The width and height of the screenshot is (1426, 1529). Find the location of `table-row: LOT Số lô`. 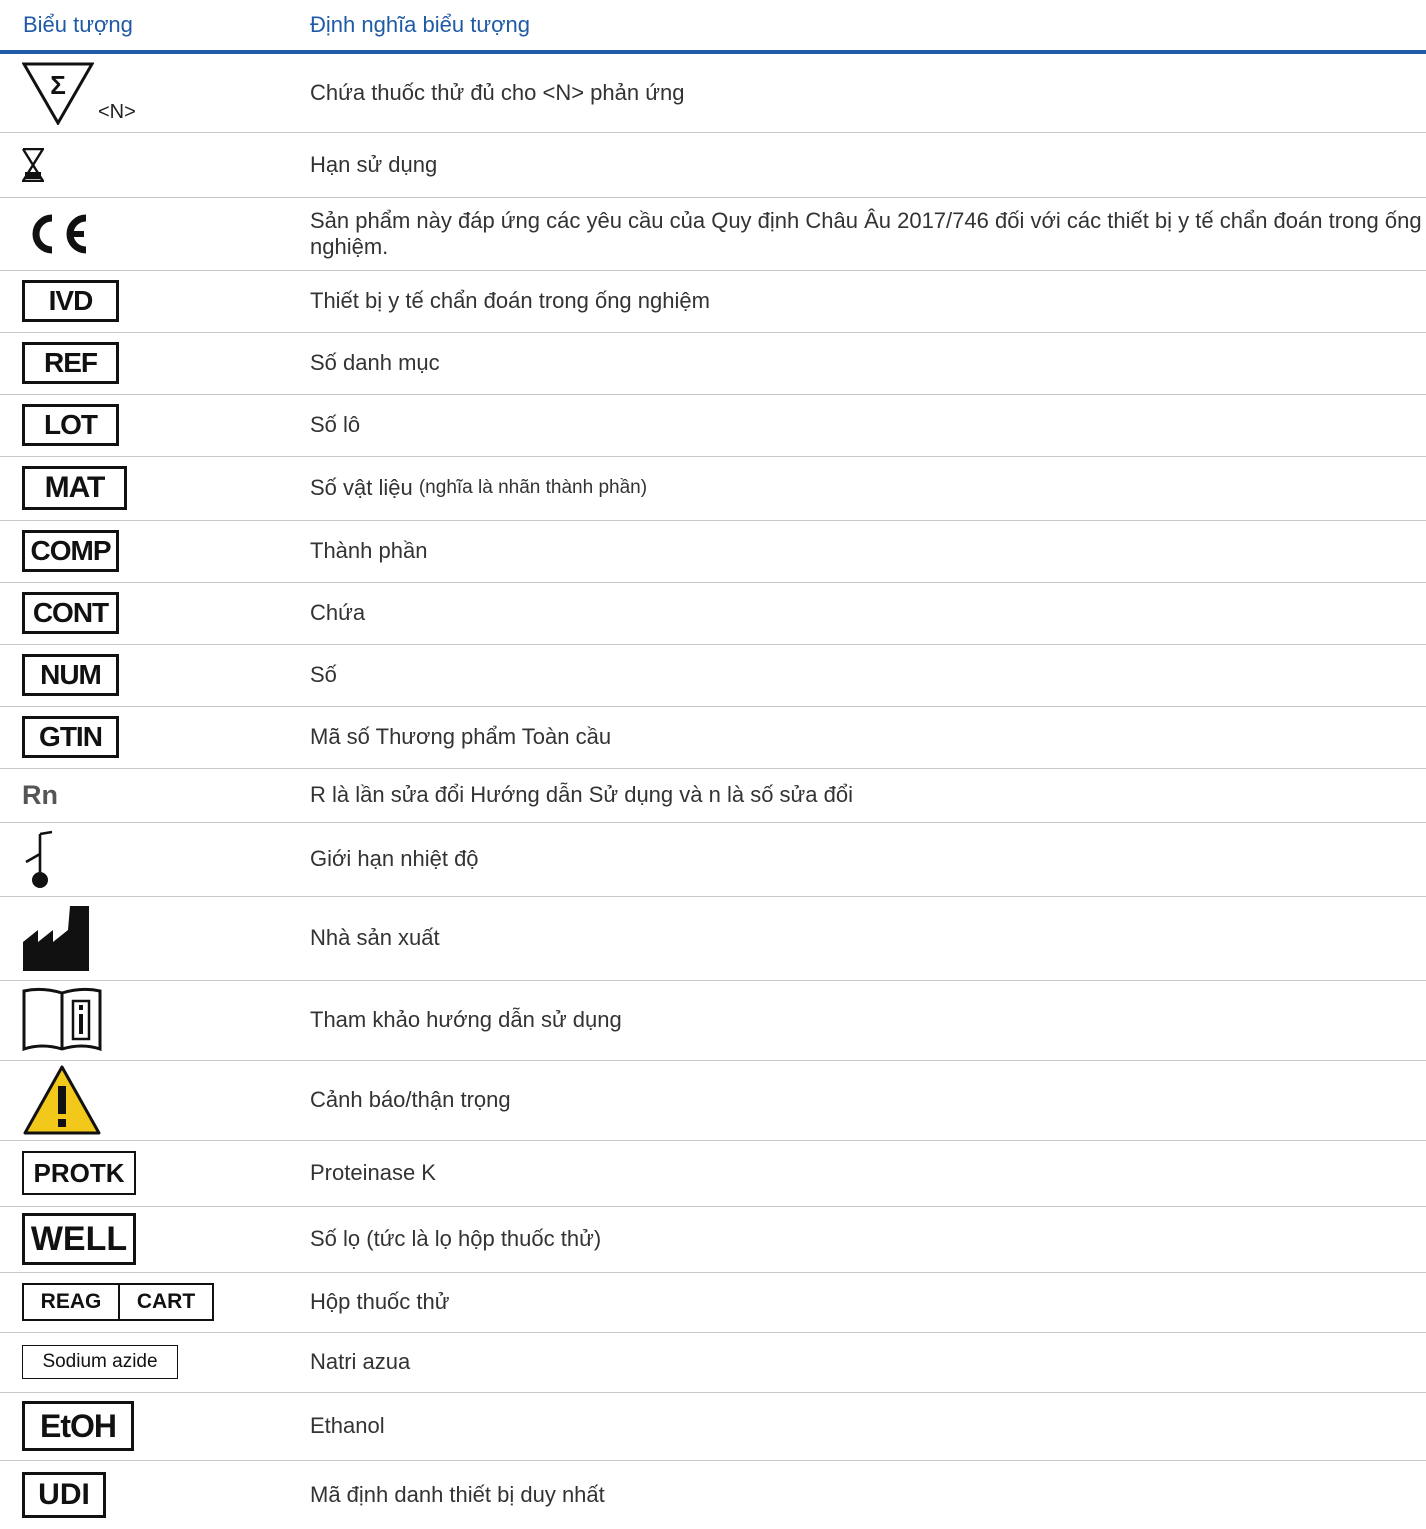

table-row: LOT Số lô is located at coordinates (713, 425).